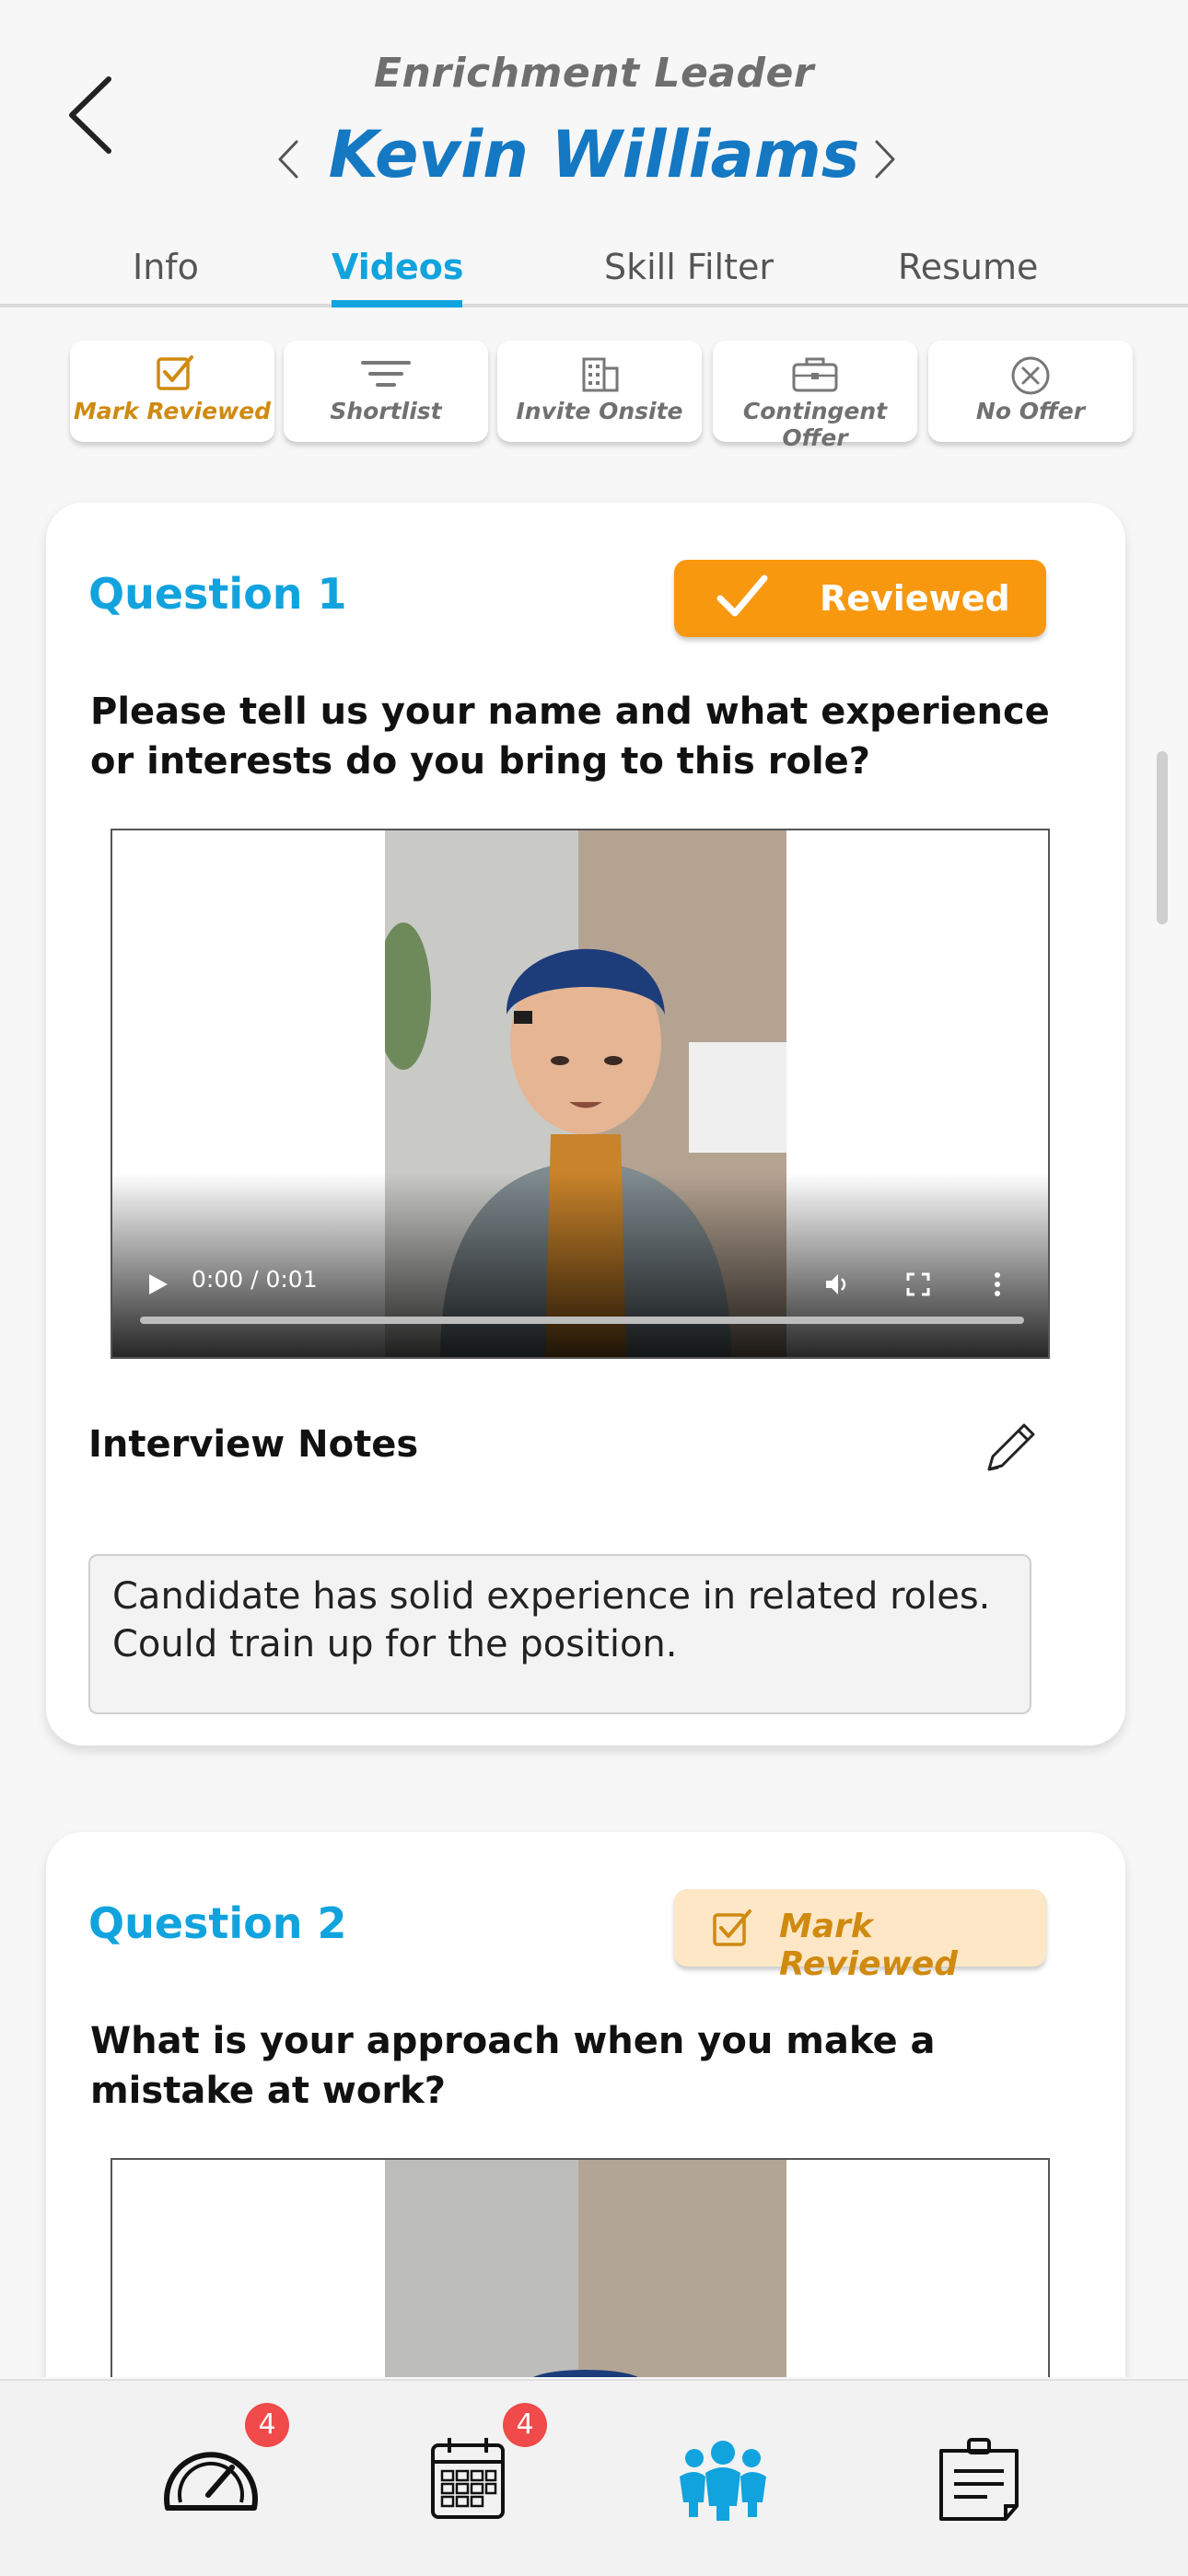 The width and height of the screenshot is (1188, 2576). What do you see at coordinates (1030, 411) in the screenshot?
I see `action-label: No Offer` at bounding box center [1030, 411].